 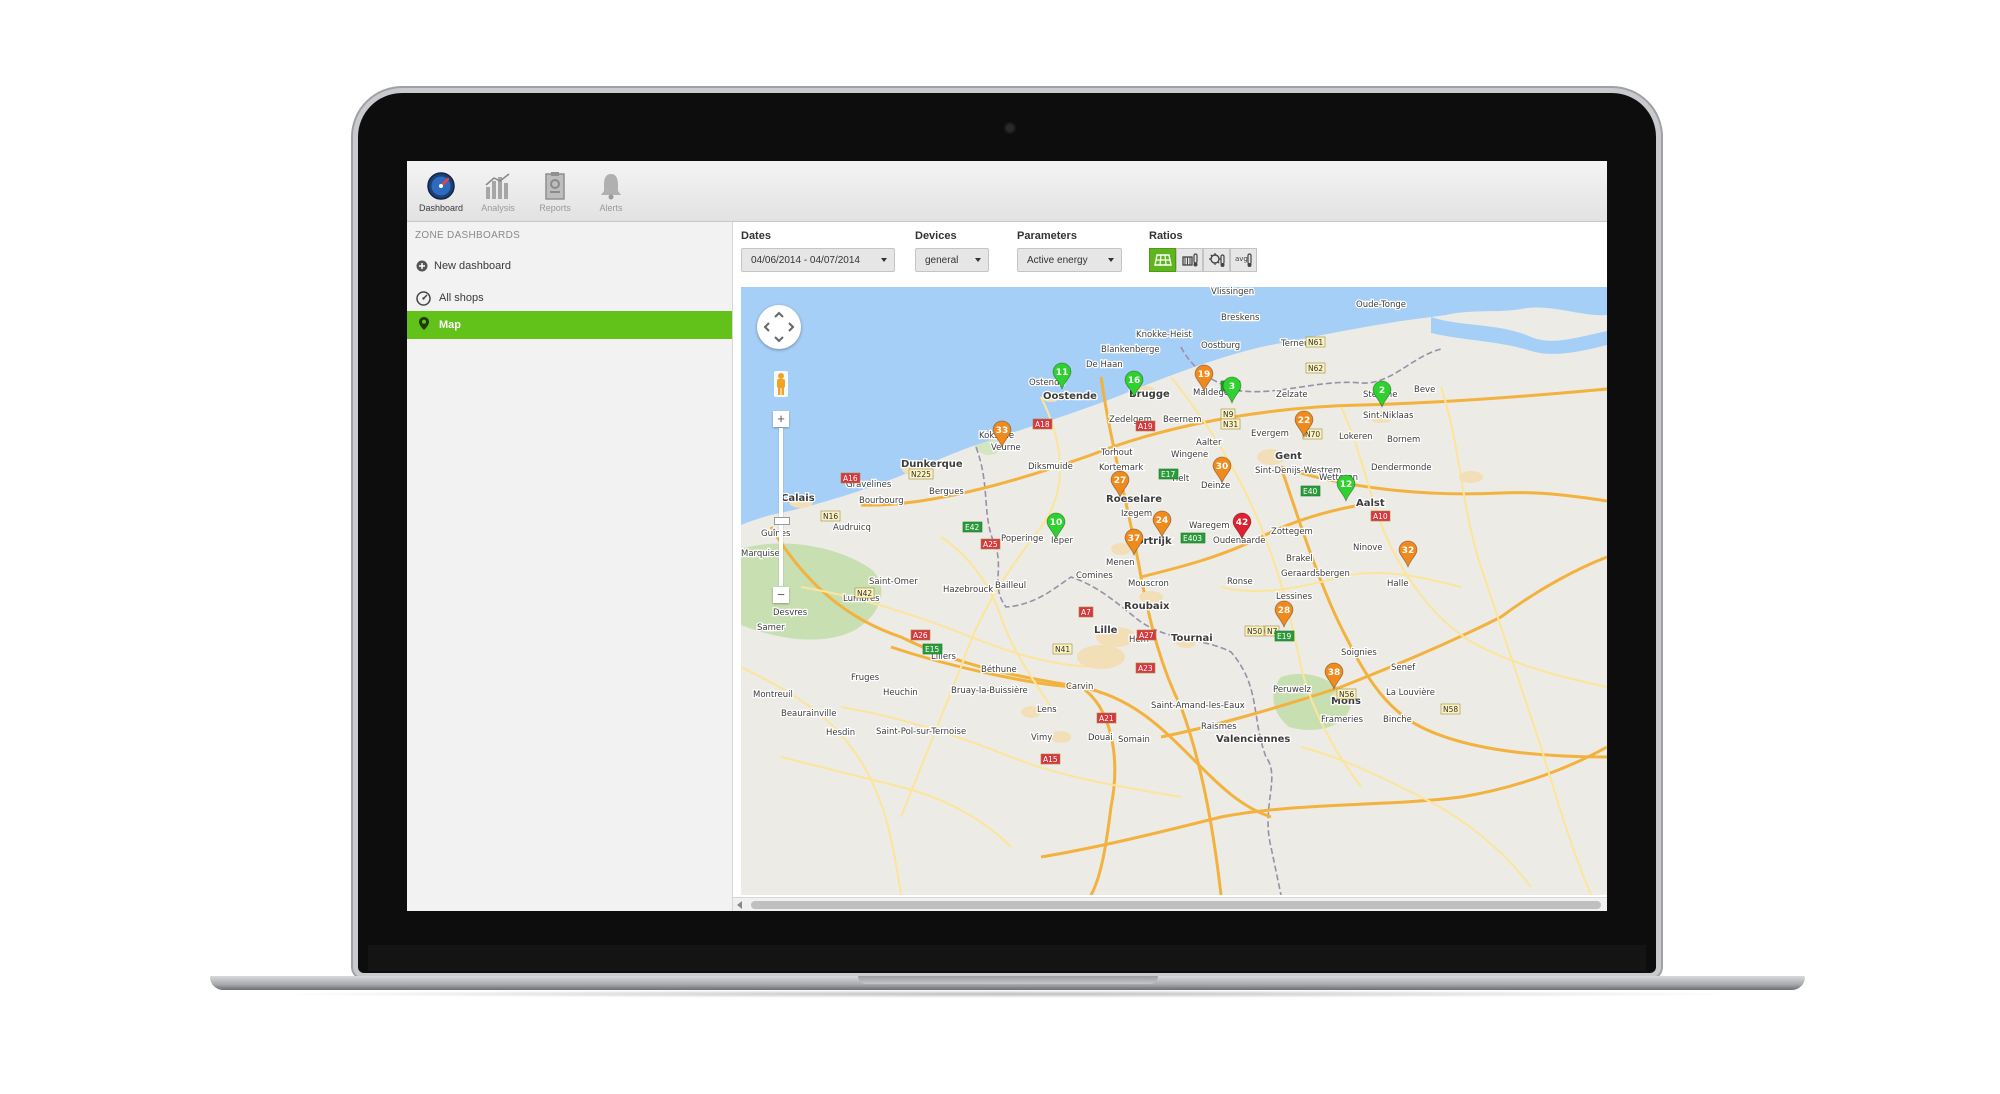 I want to click on parameters-dropdown: Active energy, so click(x=1069, y=260).